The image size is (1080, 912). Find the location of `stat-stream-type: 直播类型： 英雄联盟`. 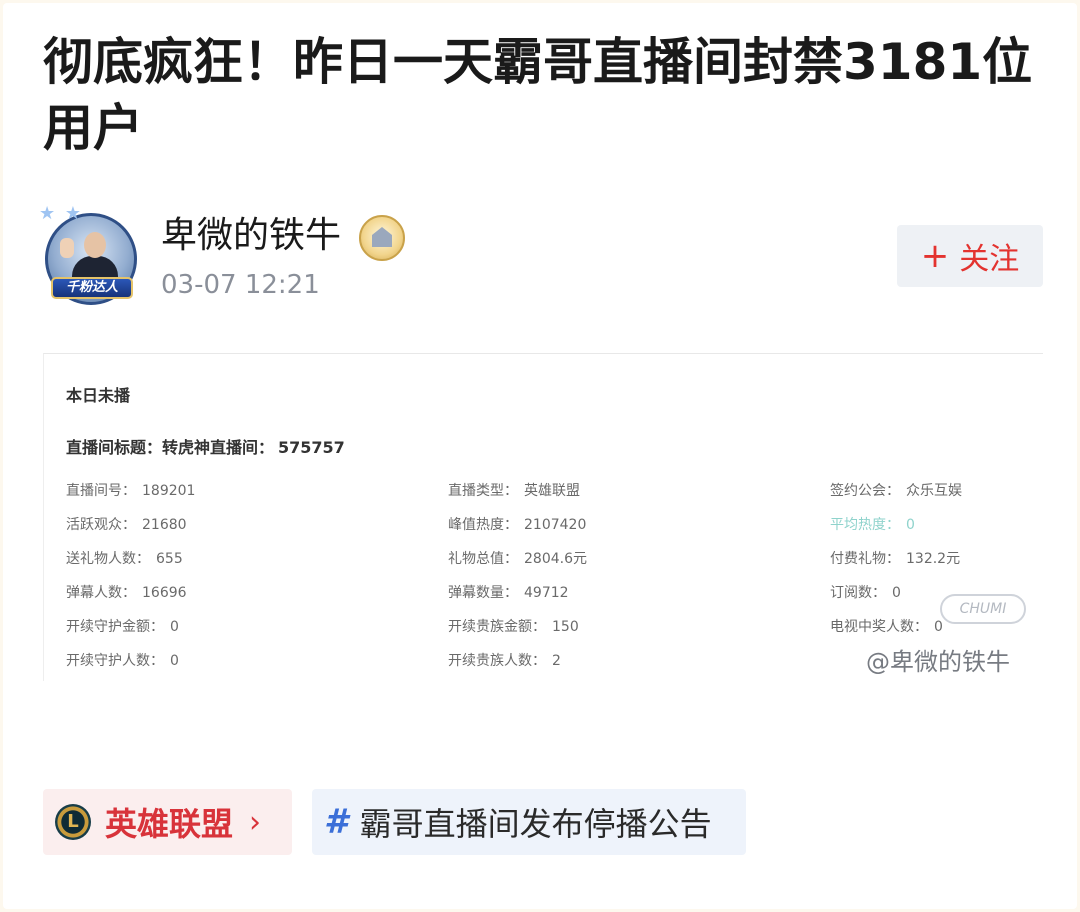

stat-stream-type: 直播类型： 英雄联盟 is located at coordinates (514, 491).